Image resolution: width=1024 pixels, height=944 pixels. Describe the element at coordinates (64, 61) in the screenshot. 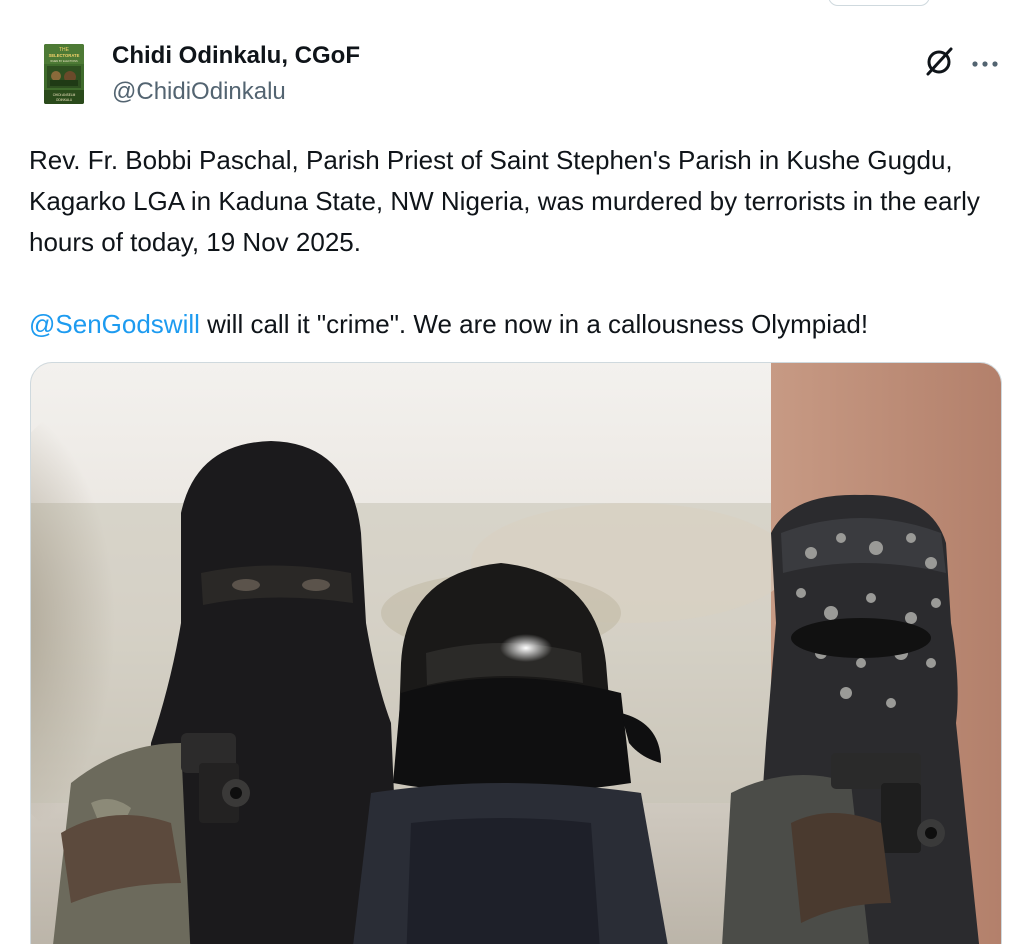

I see `svg-text: WHEN BY ELECTIONS` at that location.